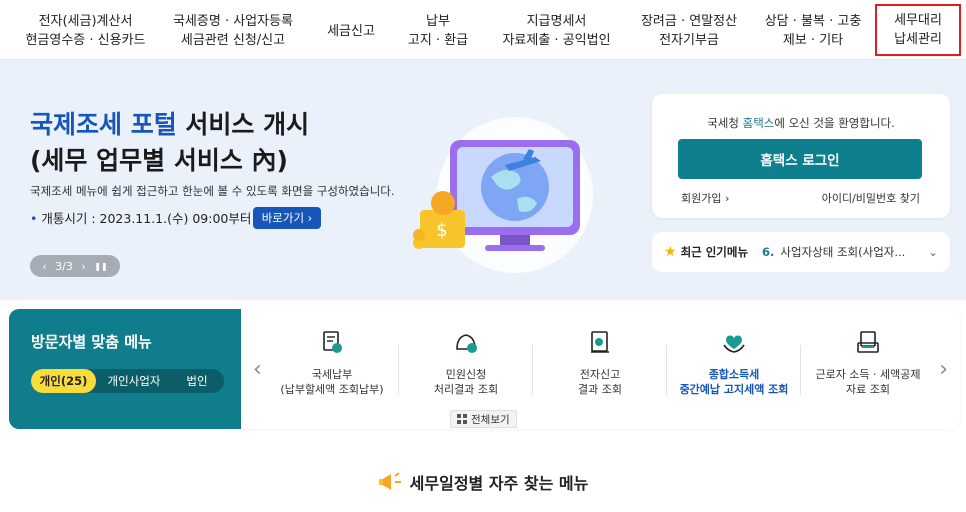  What do you see at coordinates (503, 195) in the screenshot?
I see `globe-monitor-illustration: $` at bounding box center [503, 195].